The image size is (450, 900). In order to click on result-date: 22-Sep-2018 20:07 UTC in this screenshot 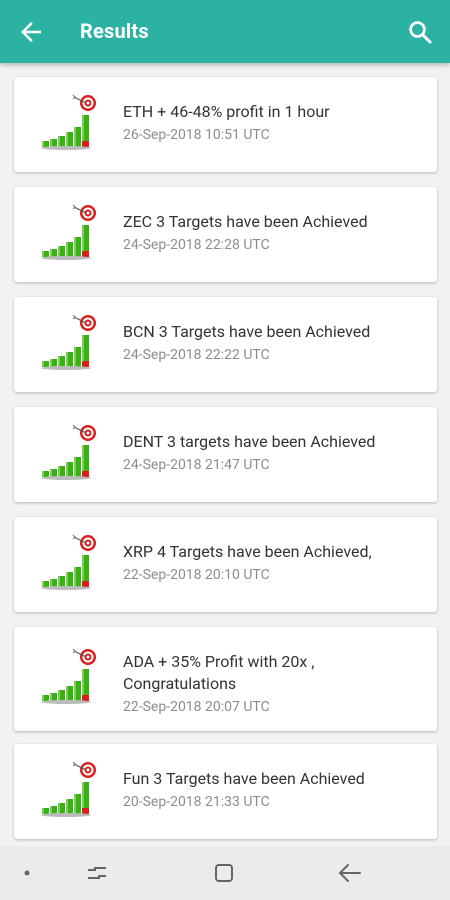, I will do `click(196, 707)`.